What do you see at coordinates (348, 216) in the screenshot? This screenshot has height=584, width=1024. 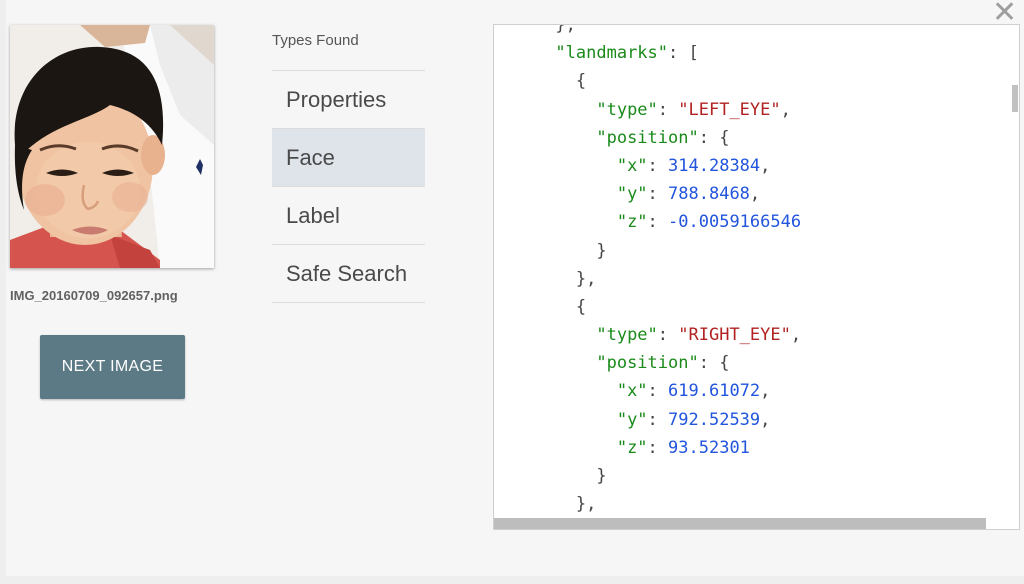 I see `type-item-label: Label` at bounding box center [348, 216].